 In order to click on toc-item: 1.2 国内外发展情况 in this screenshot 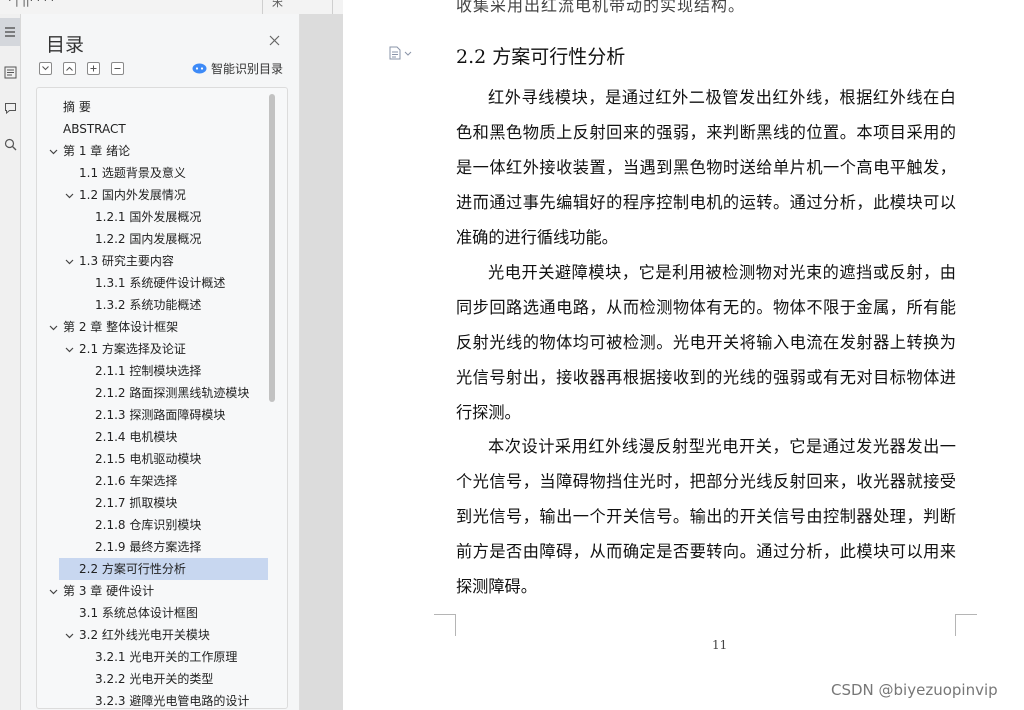, I will do `click(162, 195)`.